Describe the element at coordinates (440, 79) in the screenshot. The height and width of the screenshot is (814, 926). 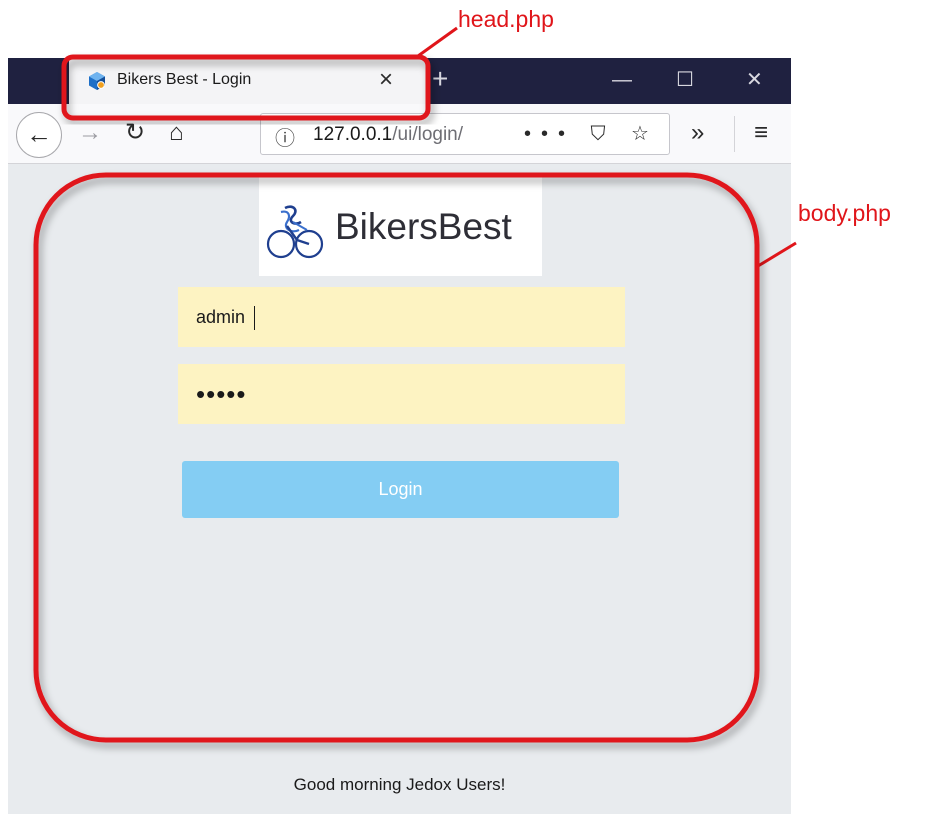
I see `new-tab-button: +` at that location.